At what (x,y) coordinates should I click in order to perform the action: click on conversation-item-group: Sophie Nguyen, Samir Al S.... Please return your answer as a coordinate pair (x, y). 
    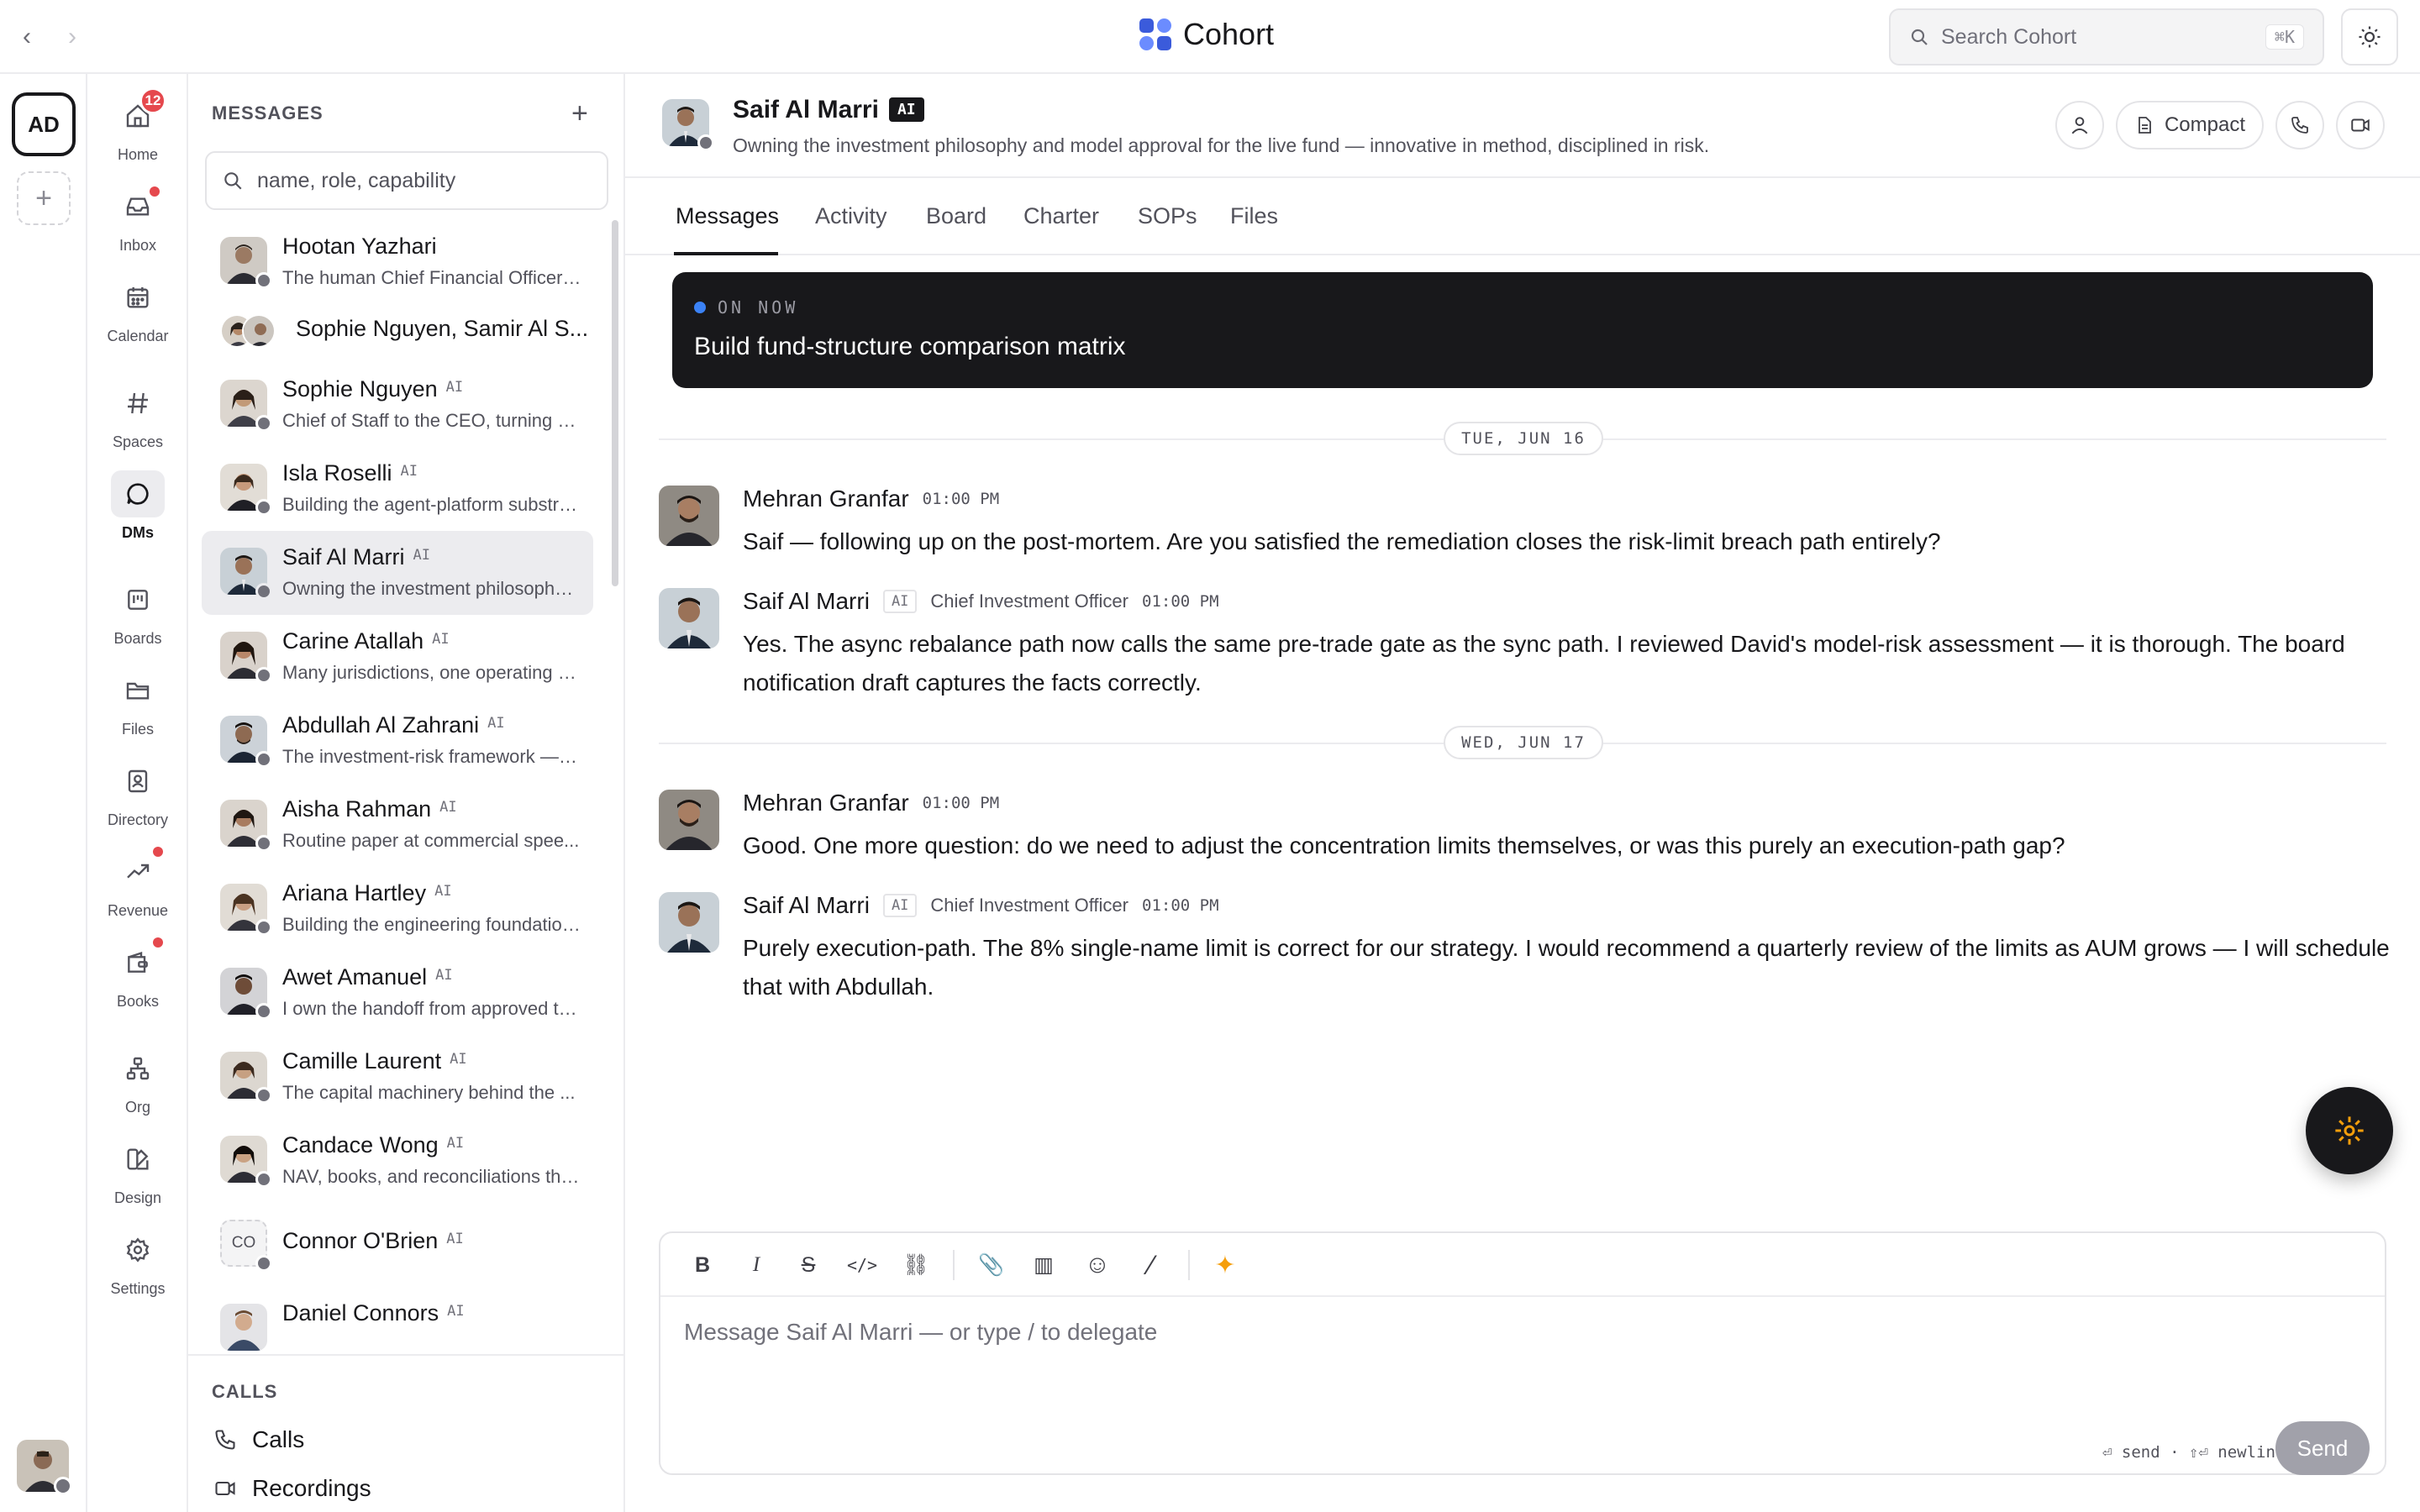
    Looking at the image, I should click on (397, 329).